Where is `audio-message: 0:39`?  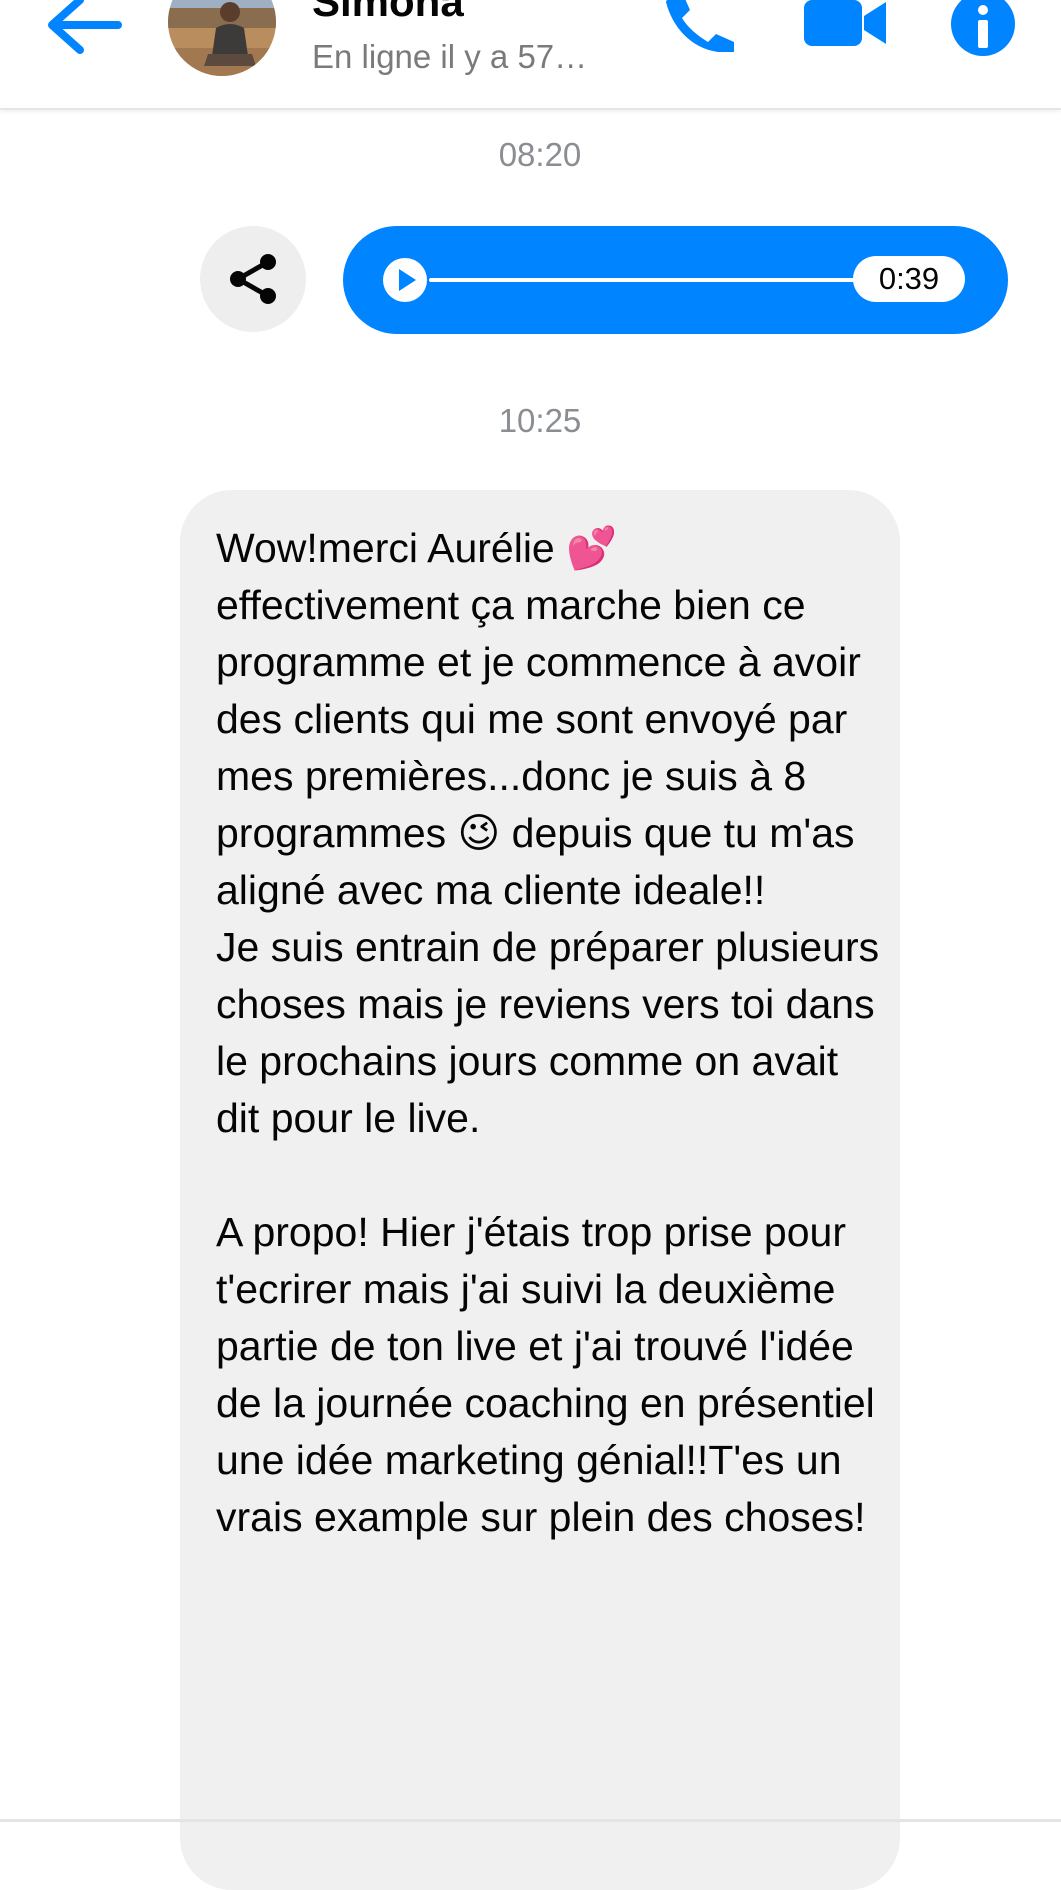 audio-message: 0:39 is located at coordinates (675, 280).